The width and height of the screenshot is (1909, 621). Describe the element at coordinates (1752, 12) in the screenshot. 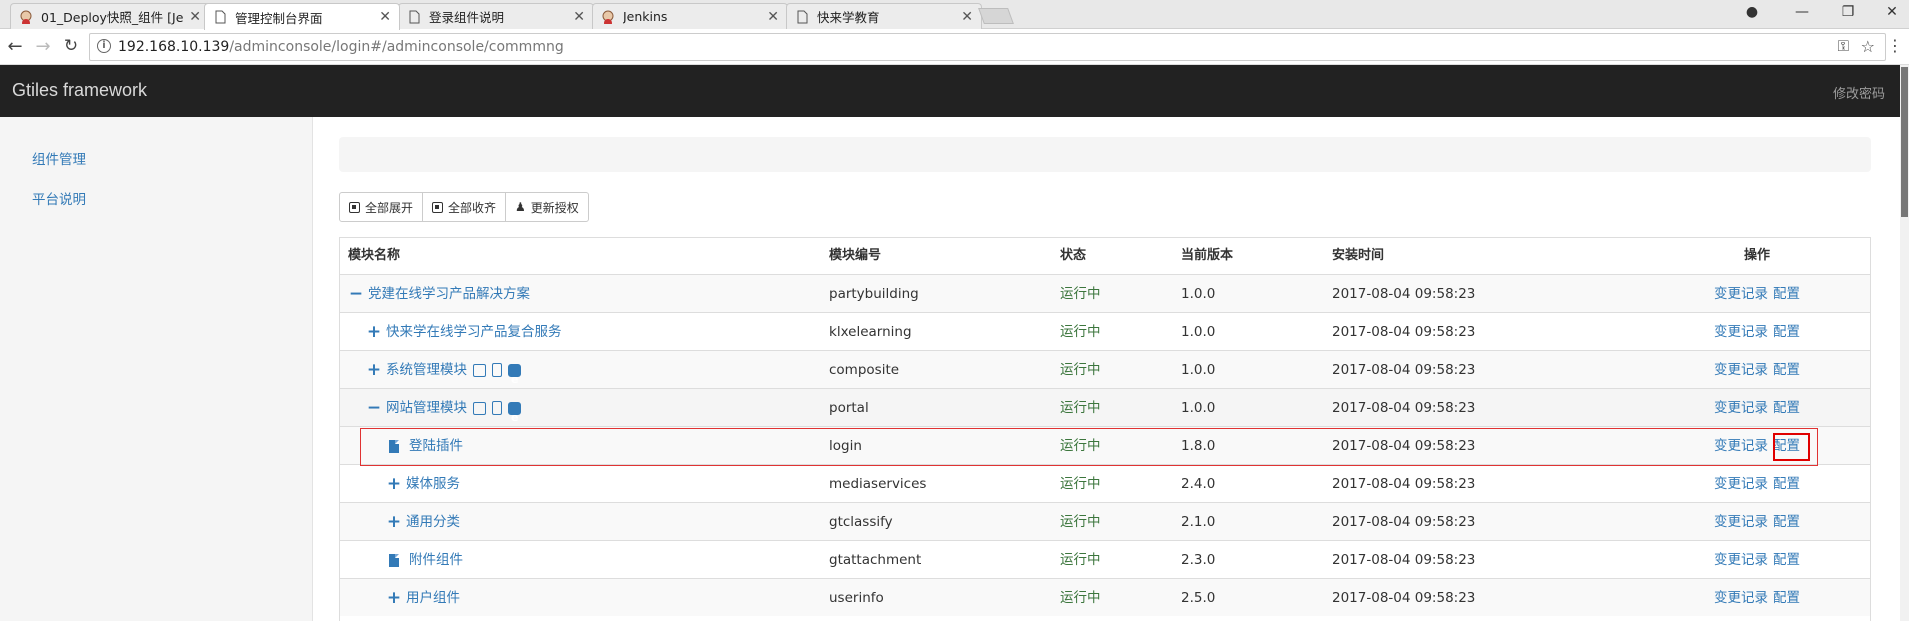

I see `profile-icon: ●` at that location.